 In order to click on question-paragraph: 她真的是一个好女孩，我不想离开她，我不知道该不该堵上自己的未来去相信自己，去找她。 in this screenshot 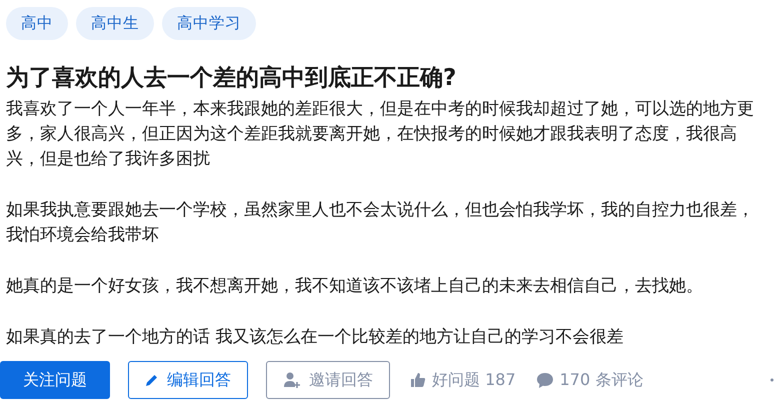, I will do `click(355, 286)`.